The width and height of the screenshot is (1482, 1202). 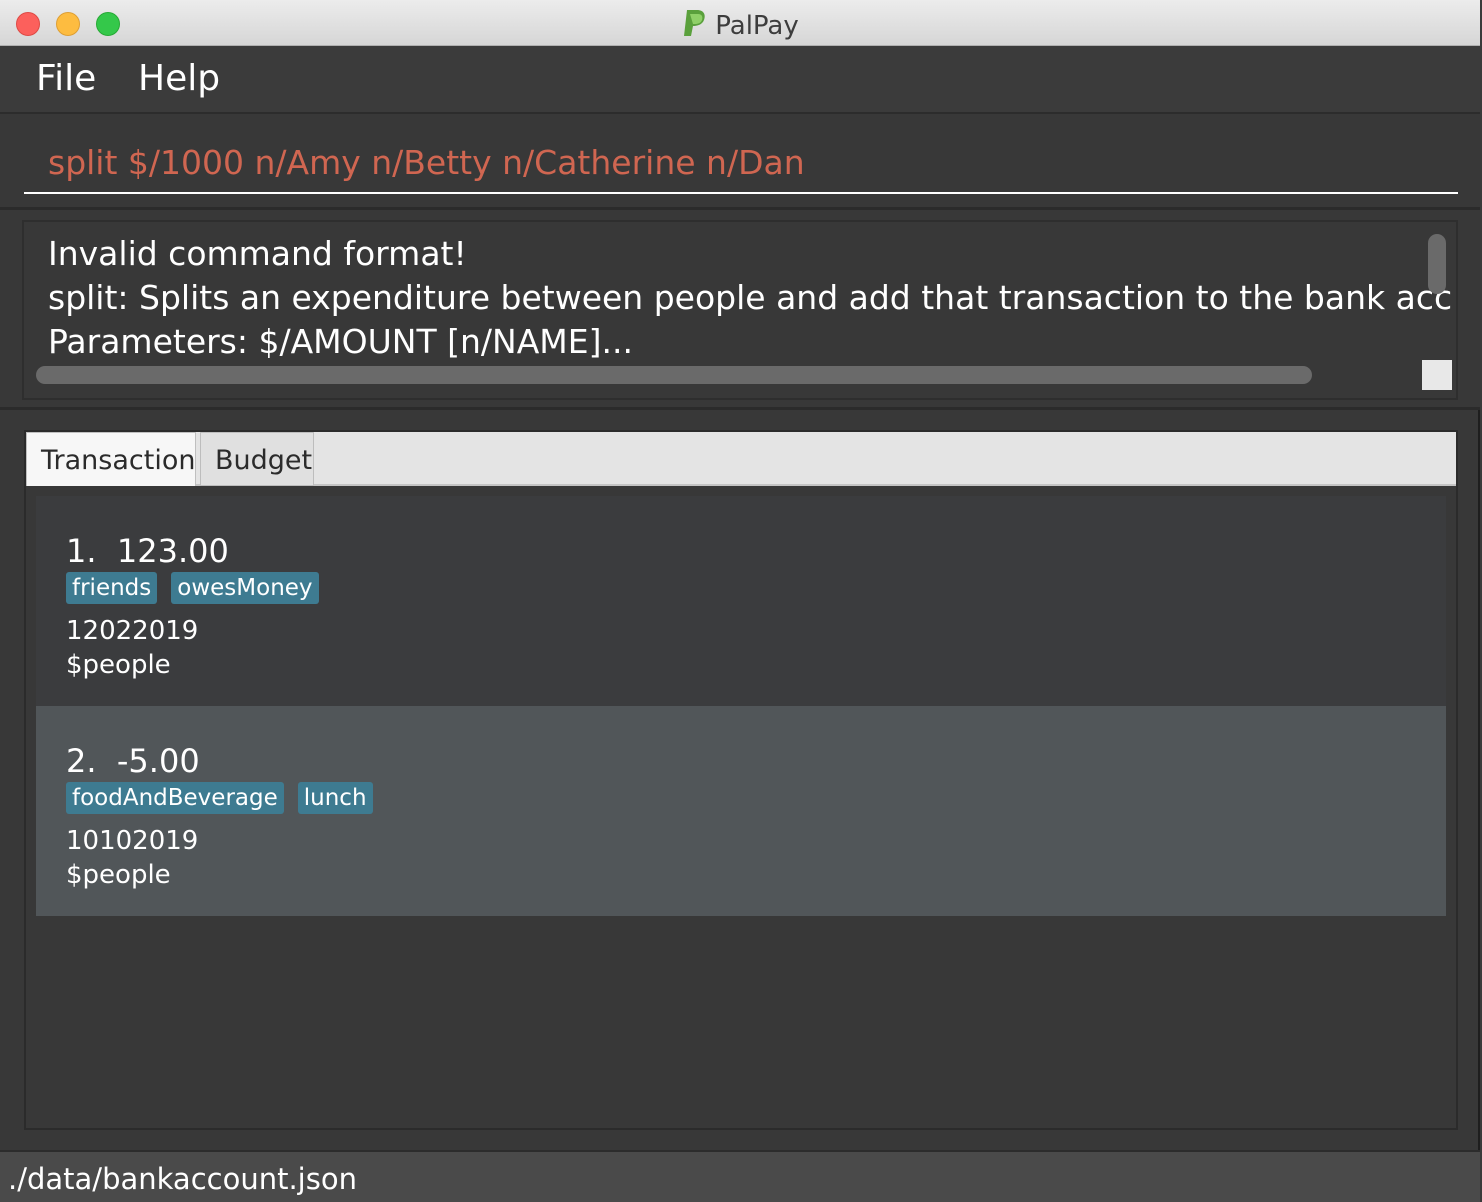 What do you see at coordinates (132, 841) in the screenshot?
I see `transaction-date: 10102019` at bounding box center [132, 841].